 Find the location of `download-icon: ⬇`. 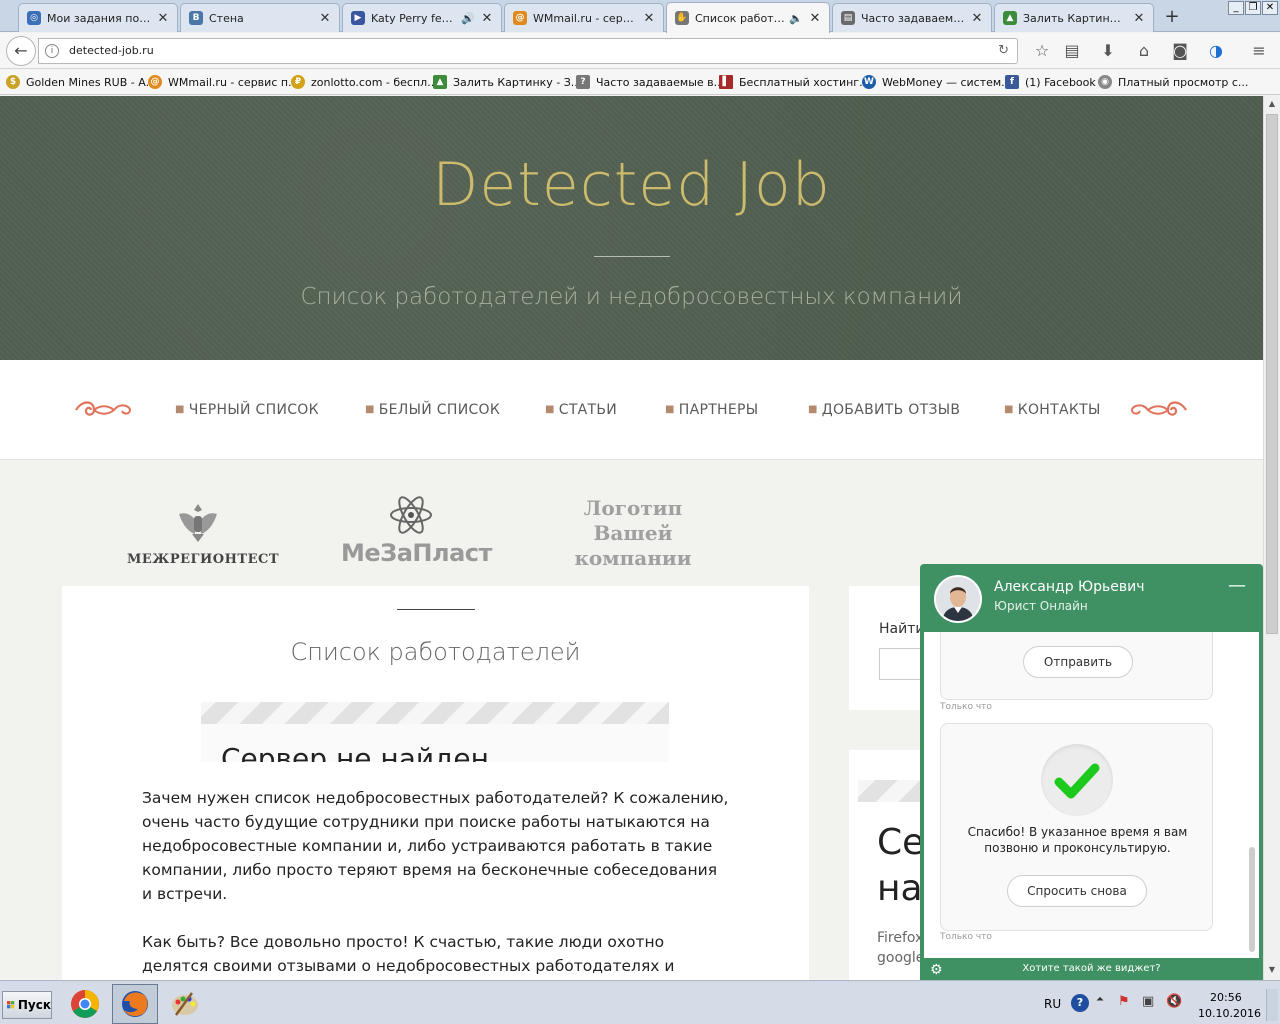

download-icon: ⬇ is located at coordinates (1108, 51).